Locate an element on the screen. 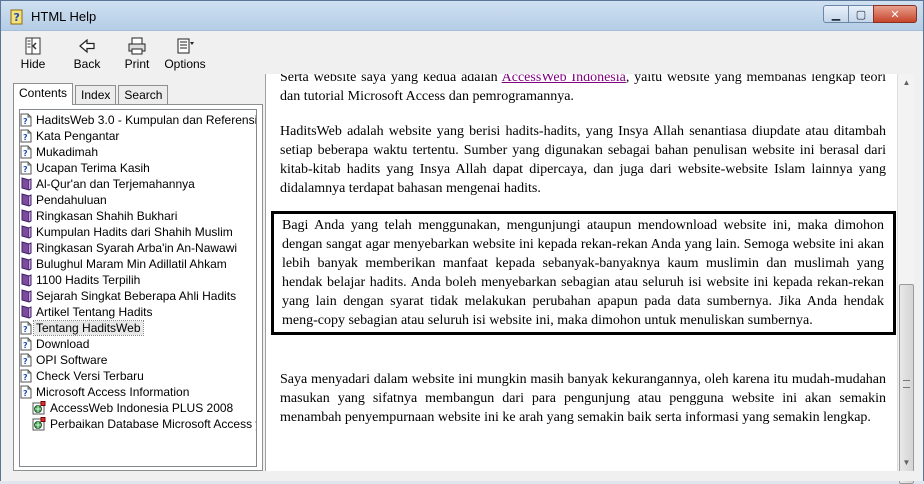 The image size is (924, 484). print-label: Print is located at coordinates (137, 64).